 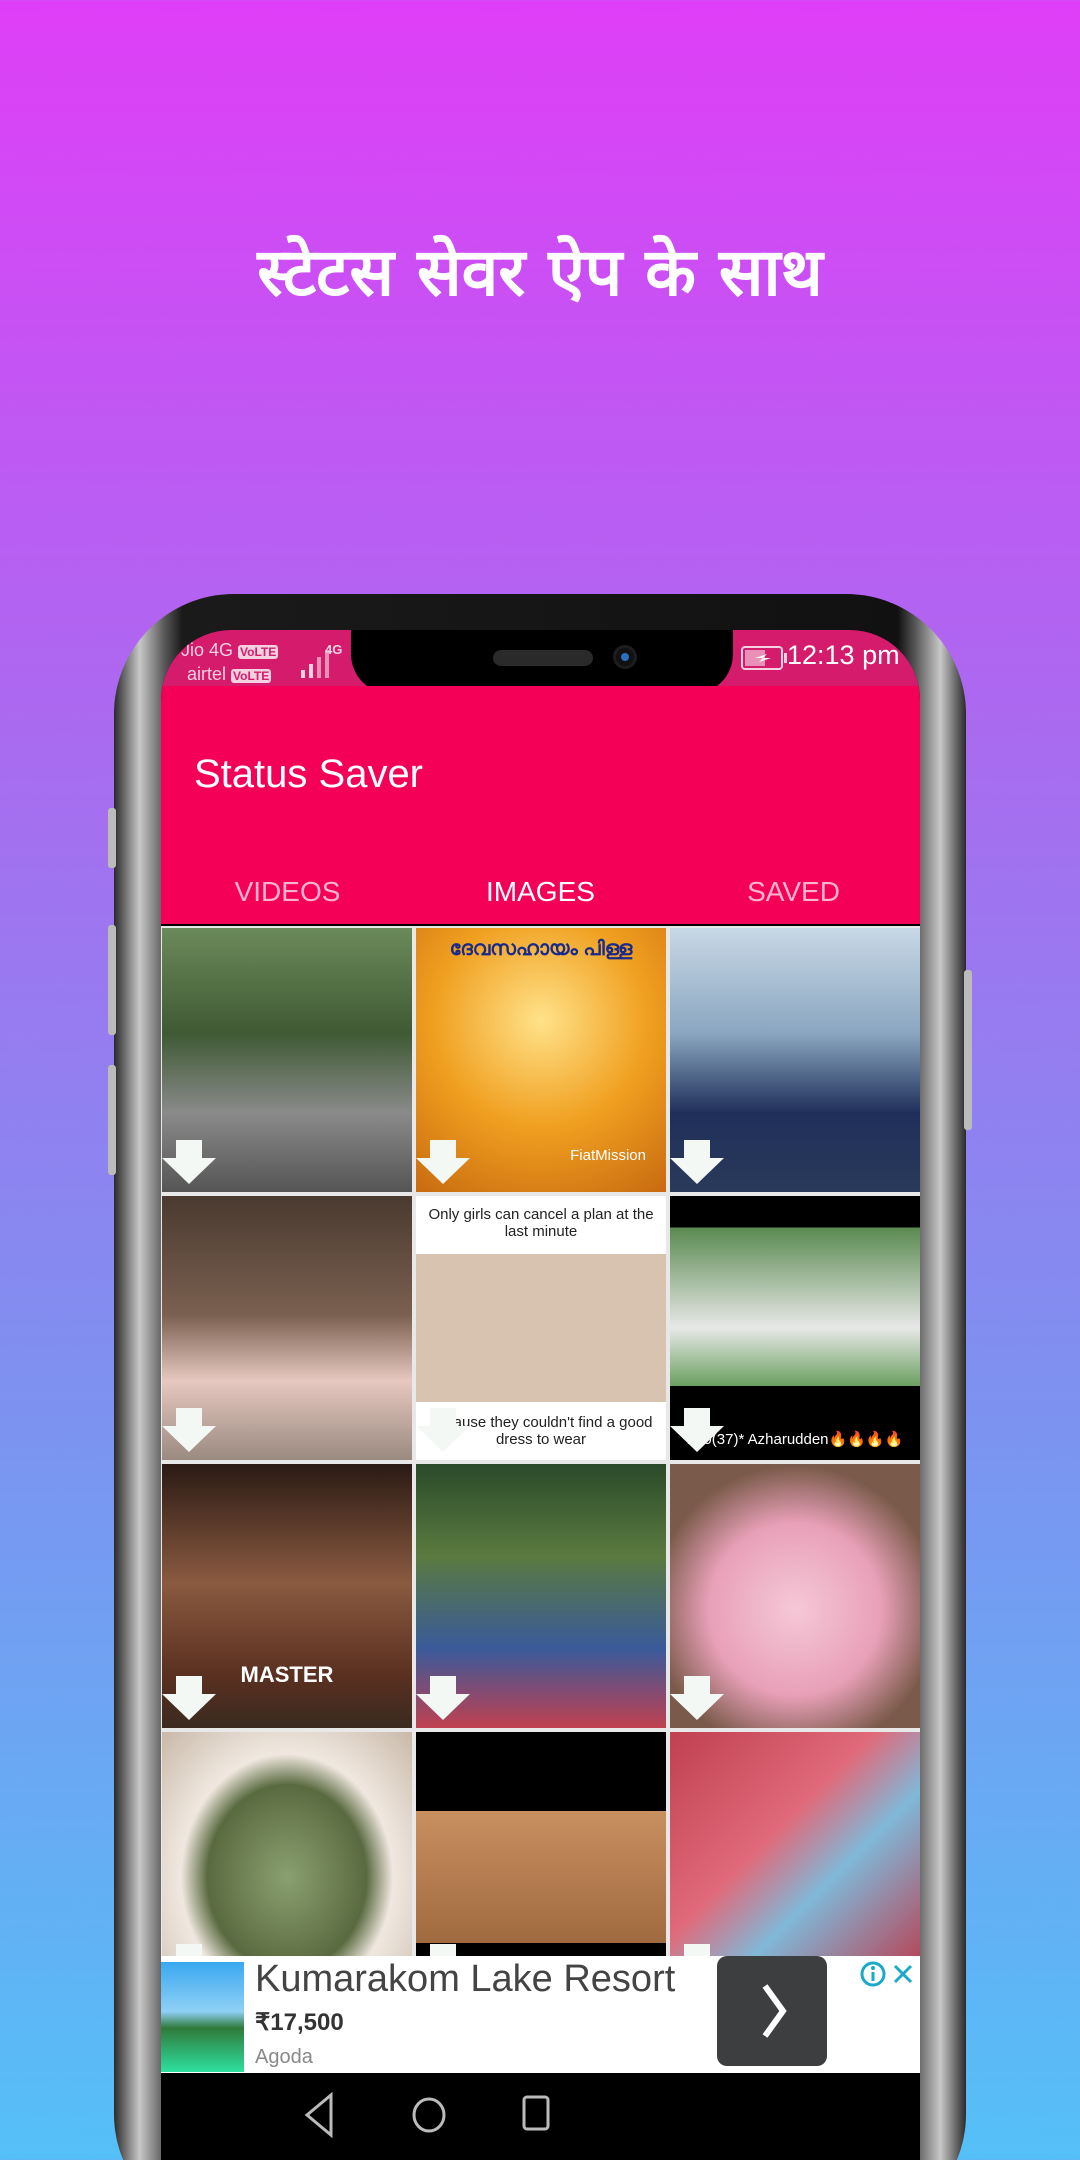 What do you see at coordinates (230, 650) in the screenshot?
I see `carrier-1: Jio 4G VoLTE` at bounding box center [230, 650].